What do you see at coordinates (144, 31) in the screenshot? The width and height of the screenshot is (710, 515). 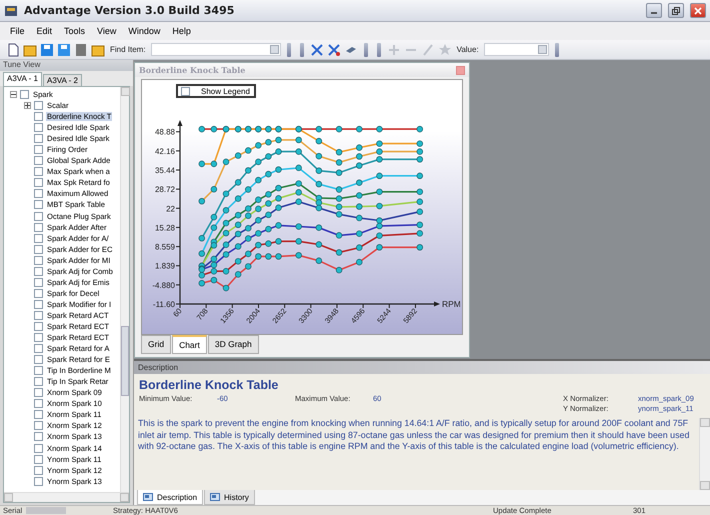 I see `menu-item: Window` at bounding box center [144, 31].